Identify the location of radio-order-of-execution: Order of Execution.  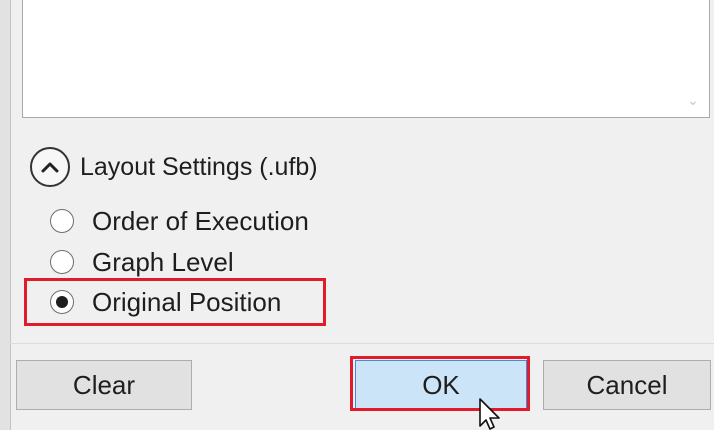
(179, 221).